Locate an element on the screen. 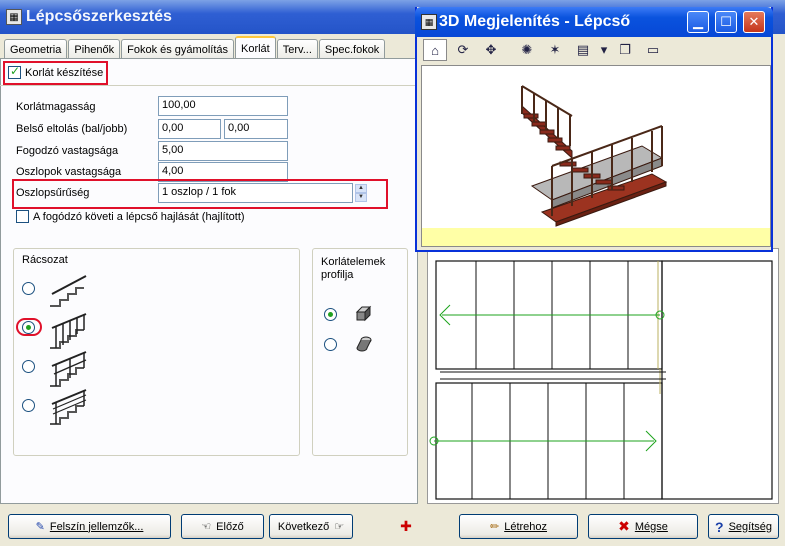 The height and width of the screenshot is (546, 785). view3d-title: 3D Megjelenítés - Lépcső is located at coordinates (535, 21).